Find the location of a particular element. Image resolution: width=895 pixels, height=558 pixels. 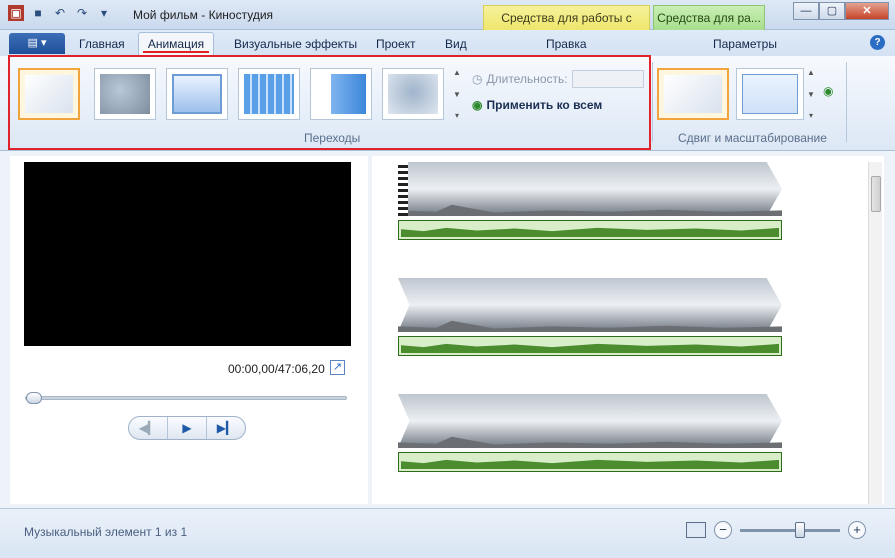

duration-field is located at coordinates (607, 79).